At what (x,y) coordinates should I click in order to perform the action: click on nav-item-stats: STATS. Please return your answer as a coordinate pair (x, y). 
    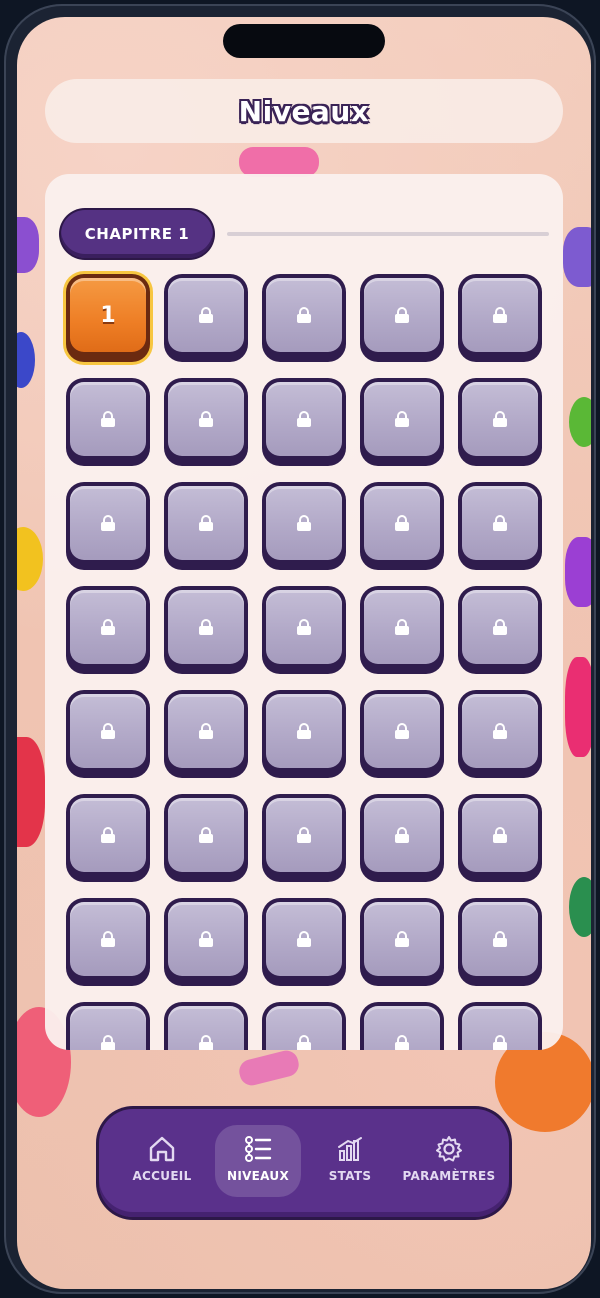
    Looking at the image, I should click on (350, 1161).